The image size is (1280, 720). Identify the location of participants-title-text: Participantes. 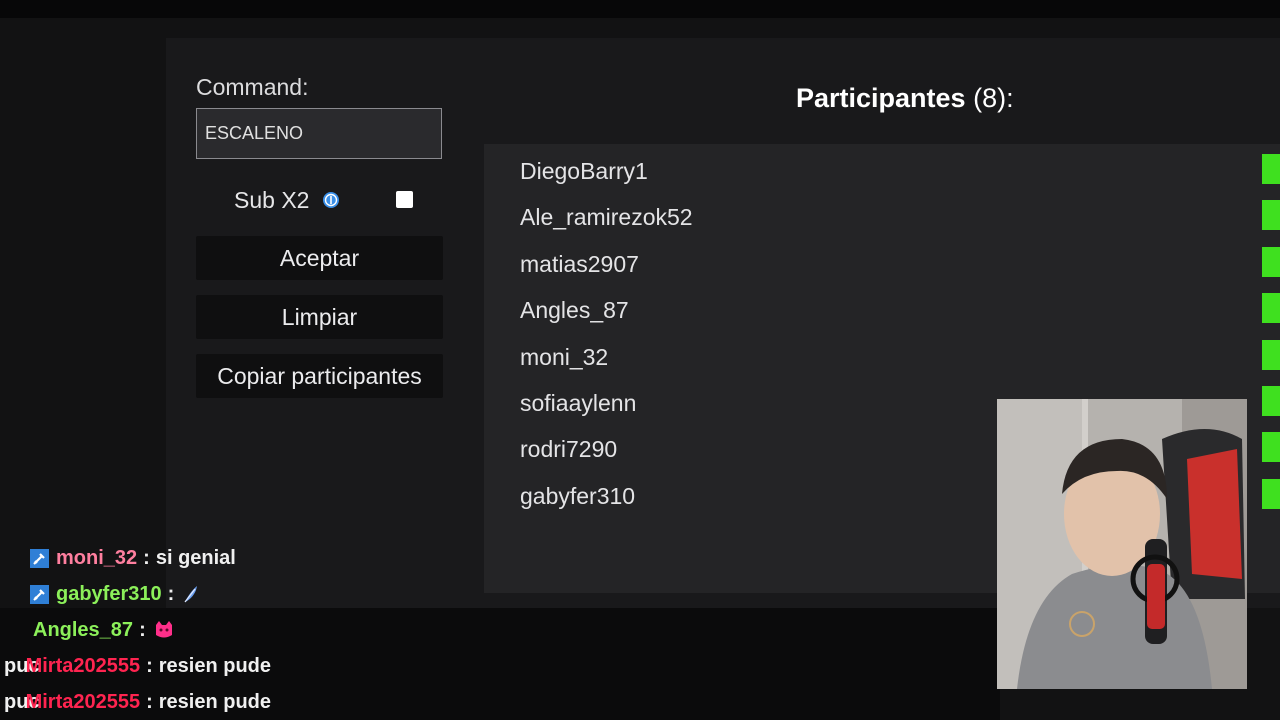
(881, 98).